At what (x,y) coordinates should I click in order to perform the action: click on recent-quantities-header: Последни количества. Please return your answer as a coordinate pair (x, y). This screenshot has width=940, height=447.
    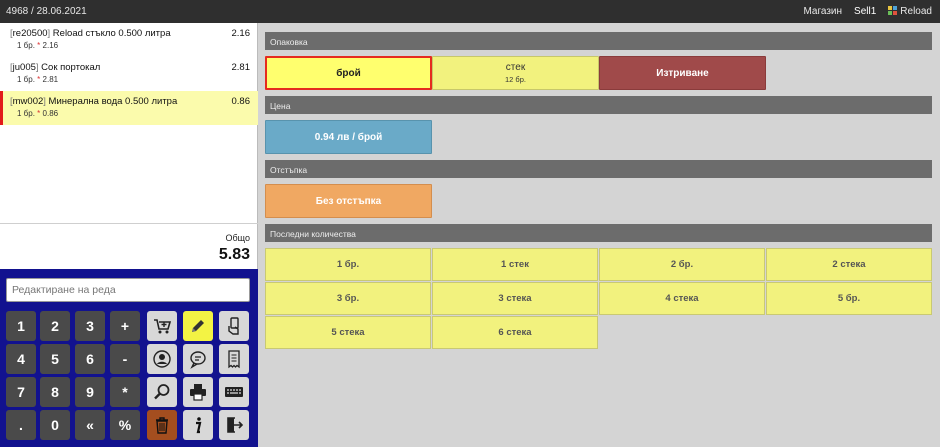
    Looking at the image, I should click on (598, 233).